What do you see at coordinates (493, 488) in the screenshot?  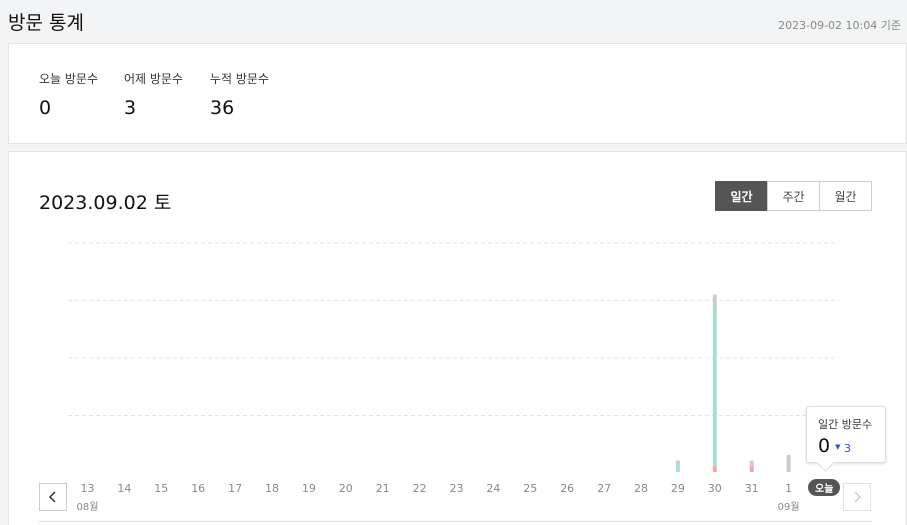 I see `x-tick-label: 24` at bounding box center [493, 488].